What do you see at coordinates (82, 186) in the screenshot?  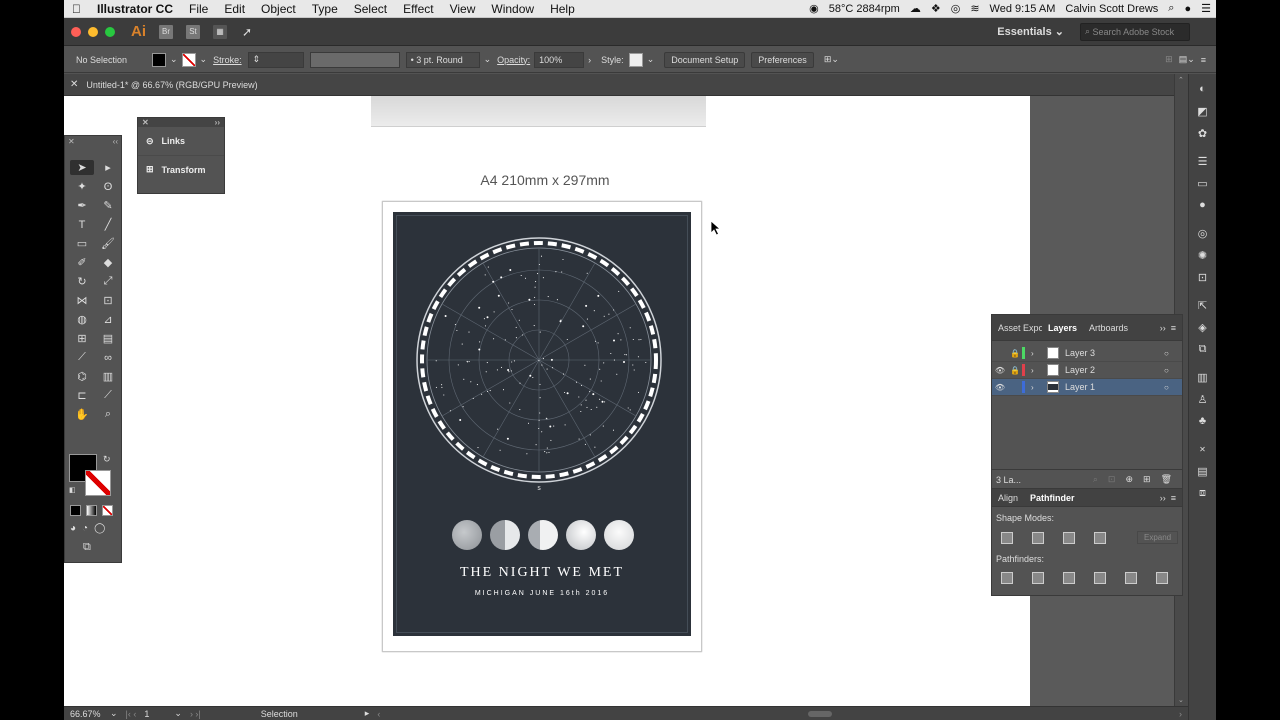 I see `magic-wand-tool-icon: ✦` at bounding box center [82, 186].